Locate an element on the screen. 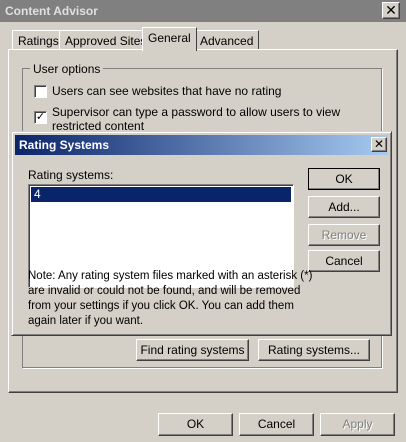  tab-general: General is located at coordinates (169, 39).